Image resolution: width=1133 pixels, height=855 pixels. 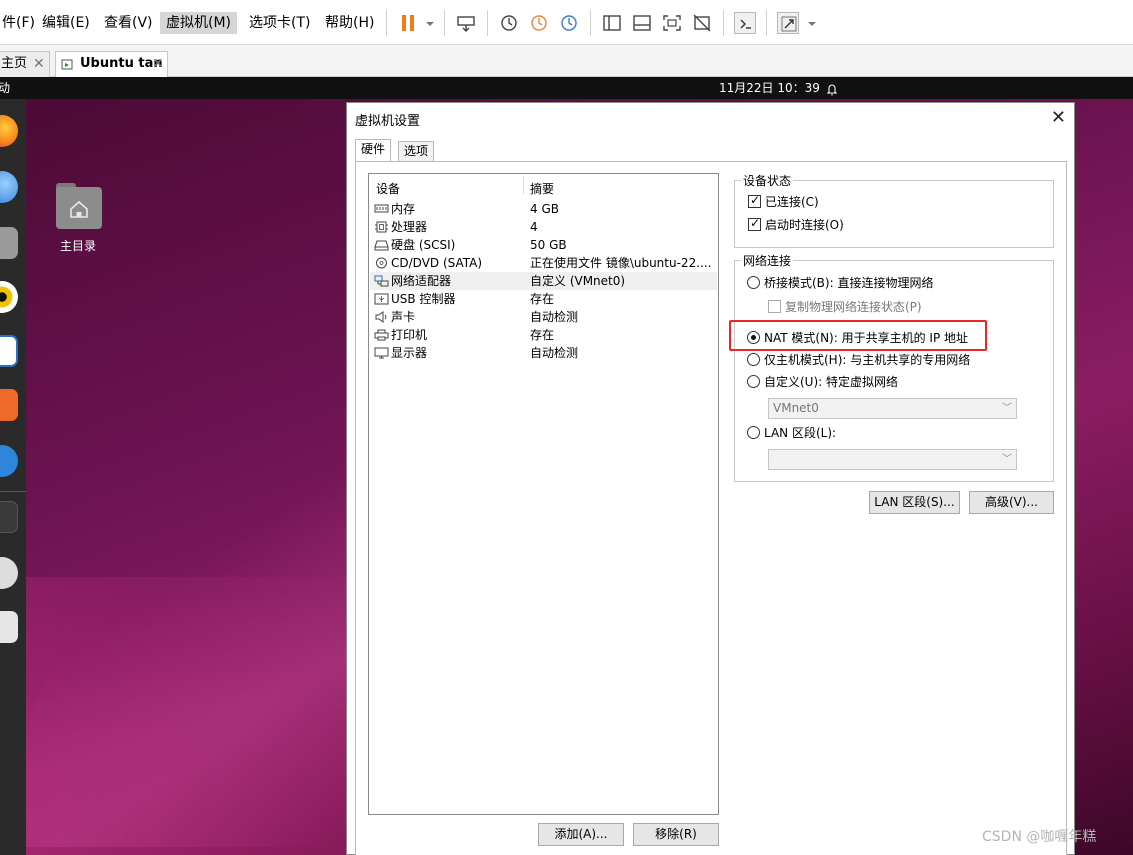 I want to click on remove-button: 移除(R), so click(x=676, y=834).